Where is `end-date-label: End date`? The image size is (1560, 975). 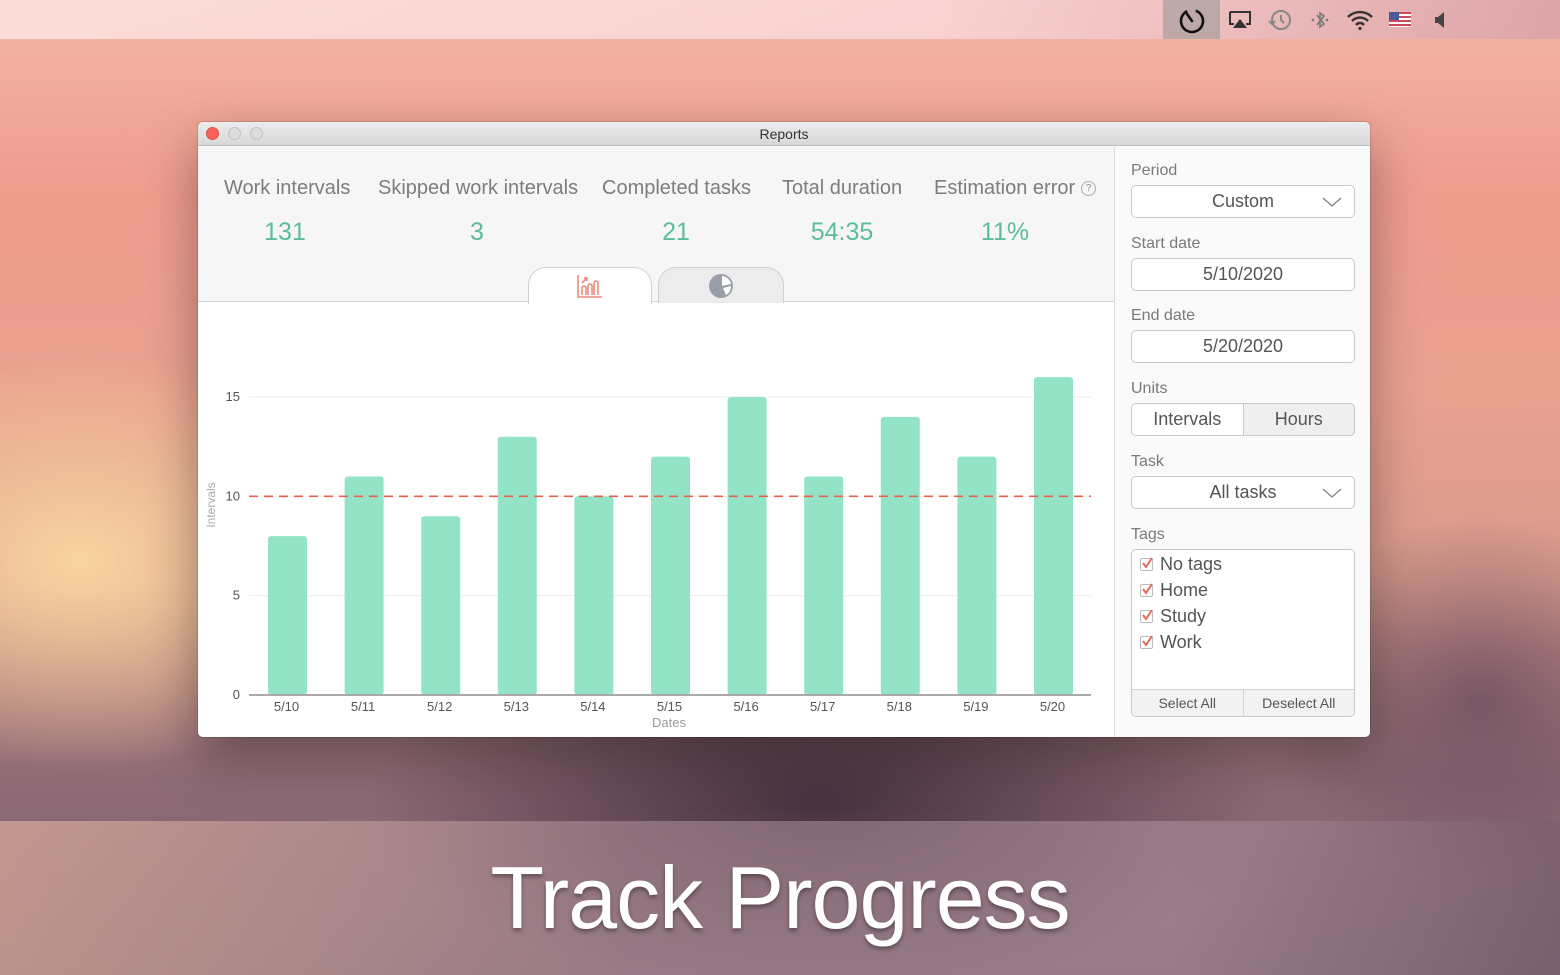
end-date-label: End date is located at coordinates (1163, 315).